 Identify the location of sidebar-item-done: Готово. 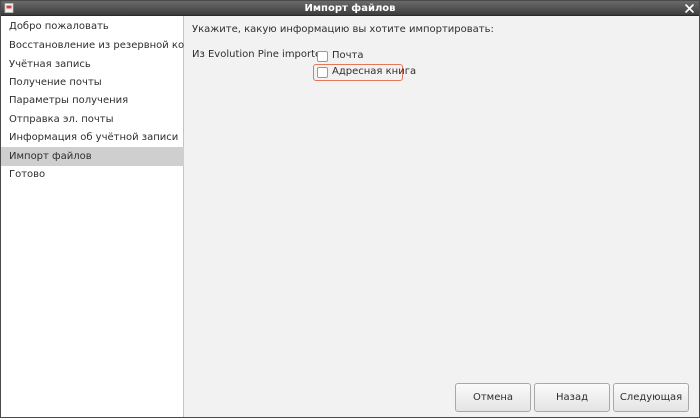
(92, 174).